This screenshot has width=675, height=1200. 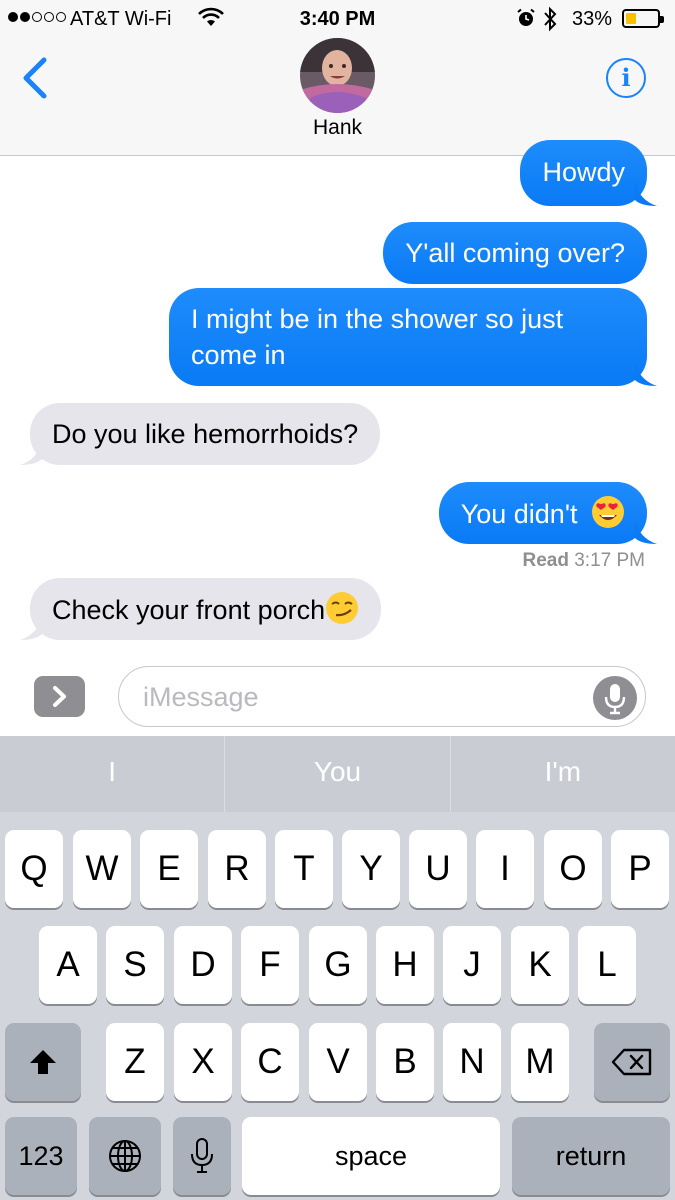 I want to click on prediction-suggestion: You, so click(x=338, y=774).